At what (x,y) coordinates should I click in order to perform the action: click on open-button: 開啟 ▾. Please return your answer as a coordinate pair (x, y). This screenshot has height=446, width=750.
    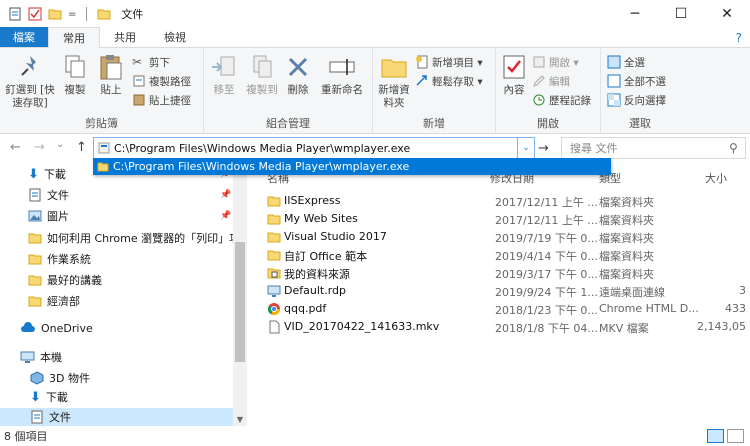
    Looking at the image, I should click on (555, 62).